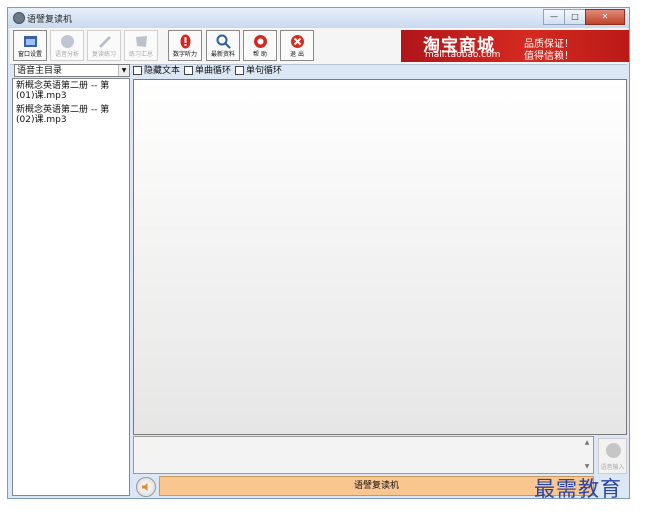  Describe the element at coordinates (587, 467) in the screenshot. I see `scroll-down-icon: ▼` at that location.